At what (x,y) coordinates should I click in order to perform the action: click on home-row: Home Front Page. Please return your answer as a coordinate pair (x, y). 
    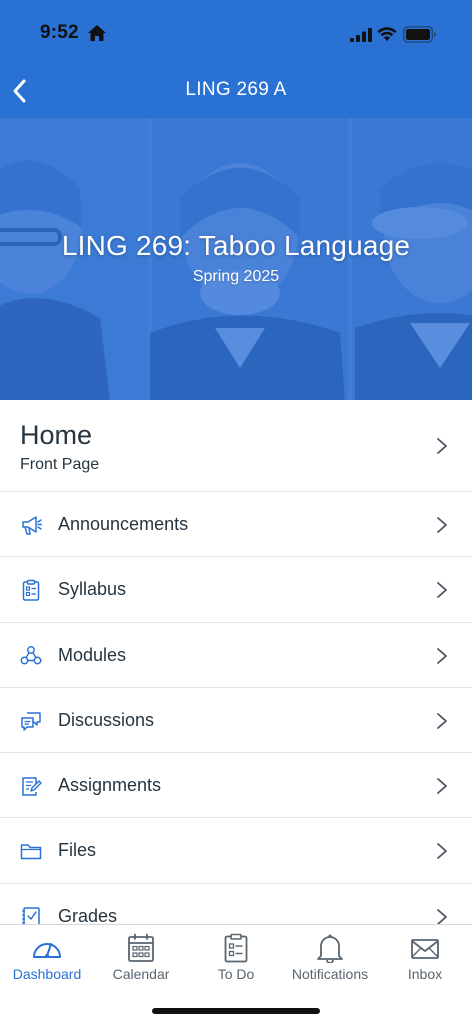
    Looking at the image, I should click on (236, 446).